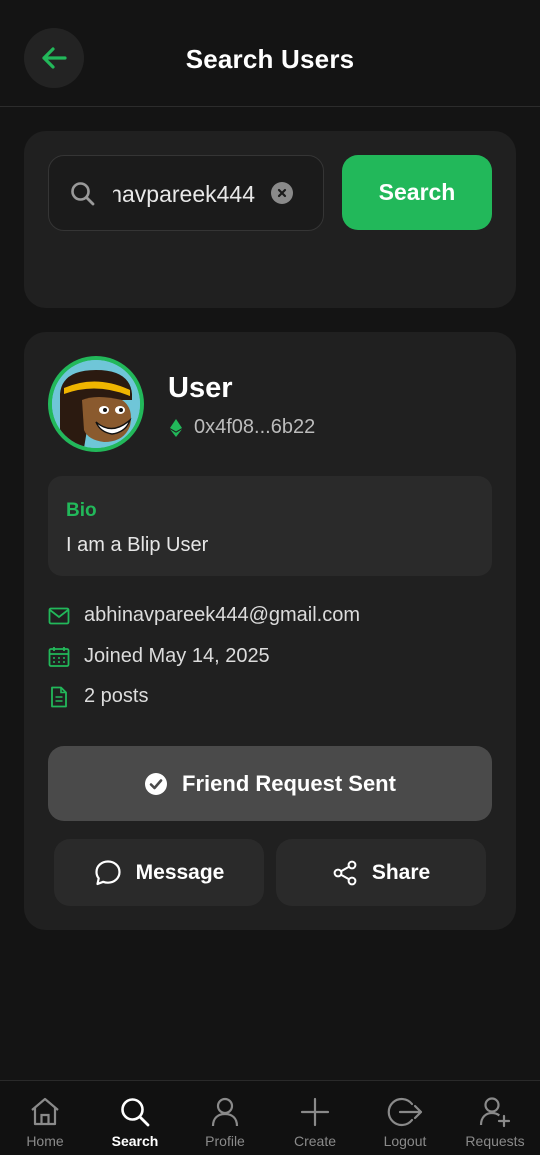  I want to click on nav-logout: Logout, so click(405, 1118).